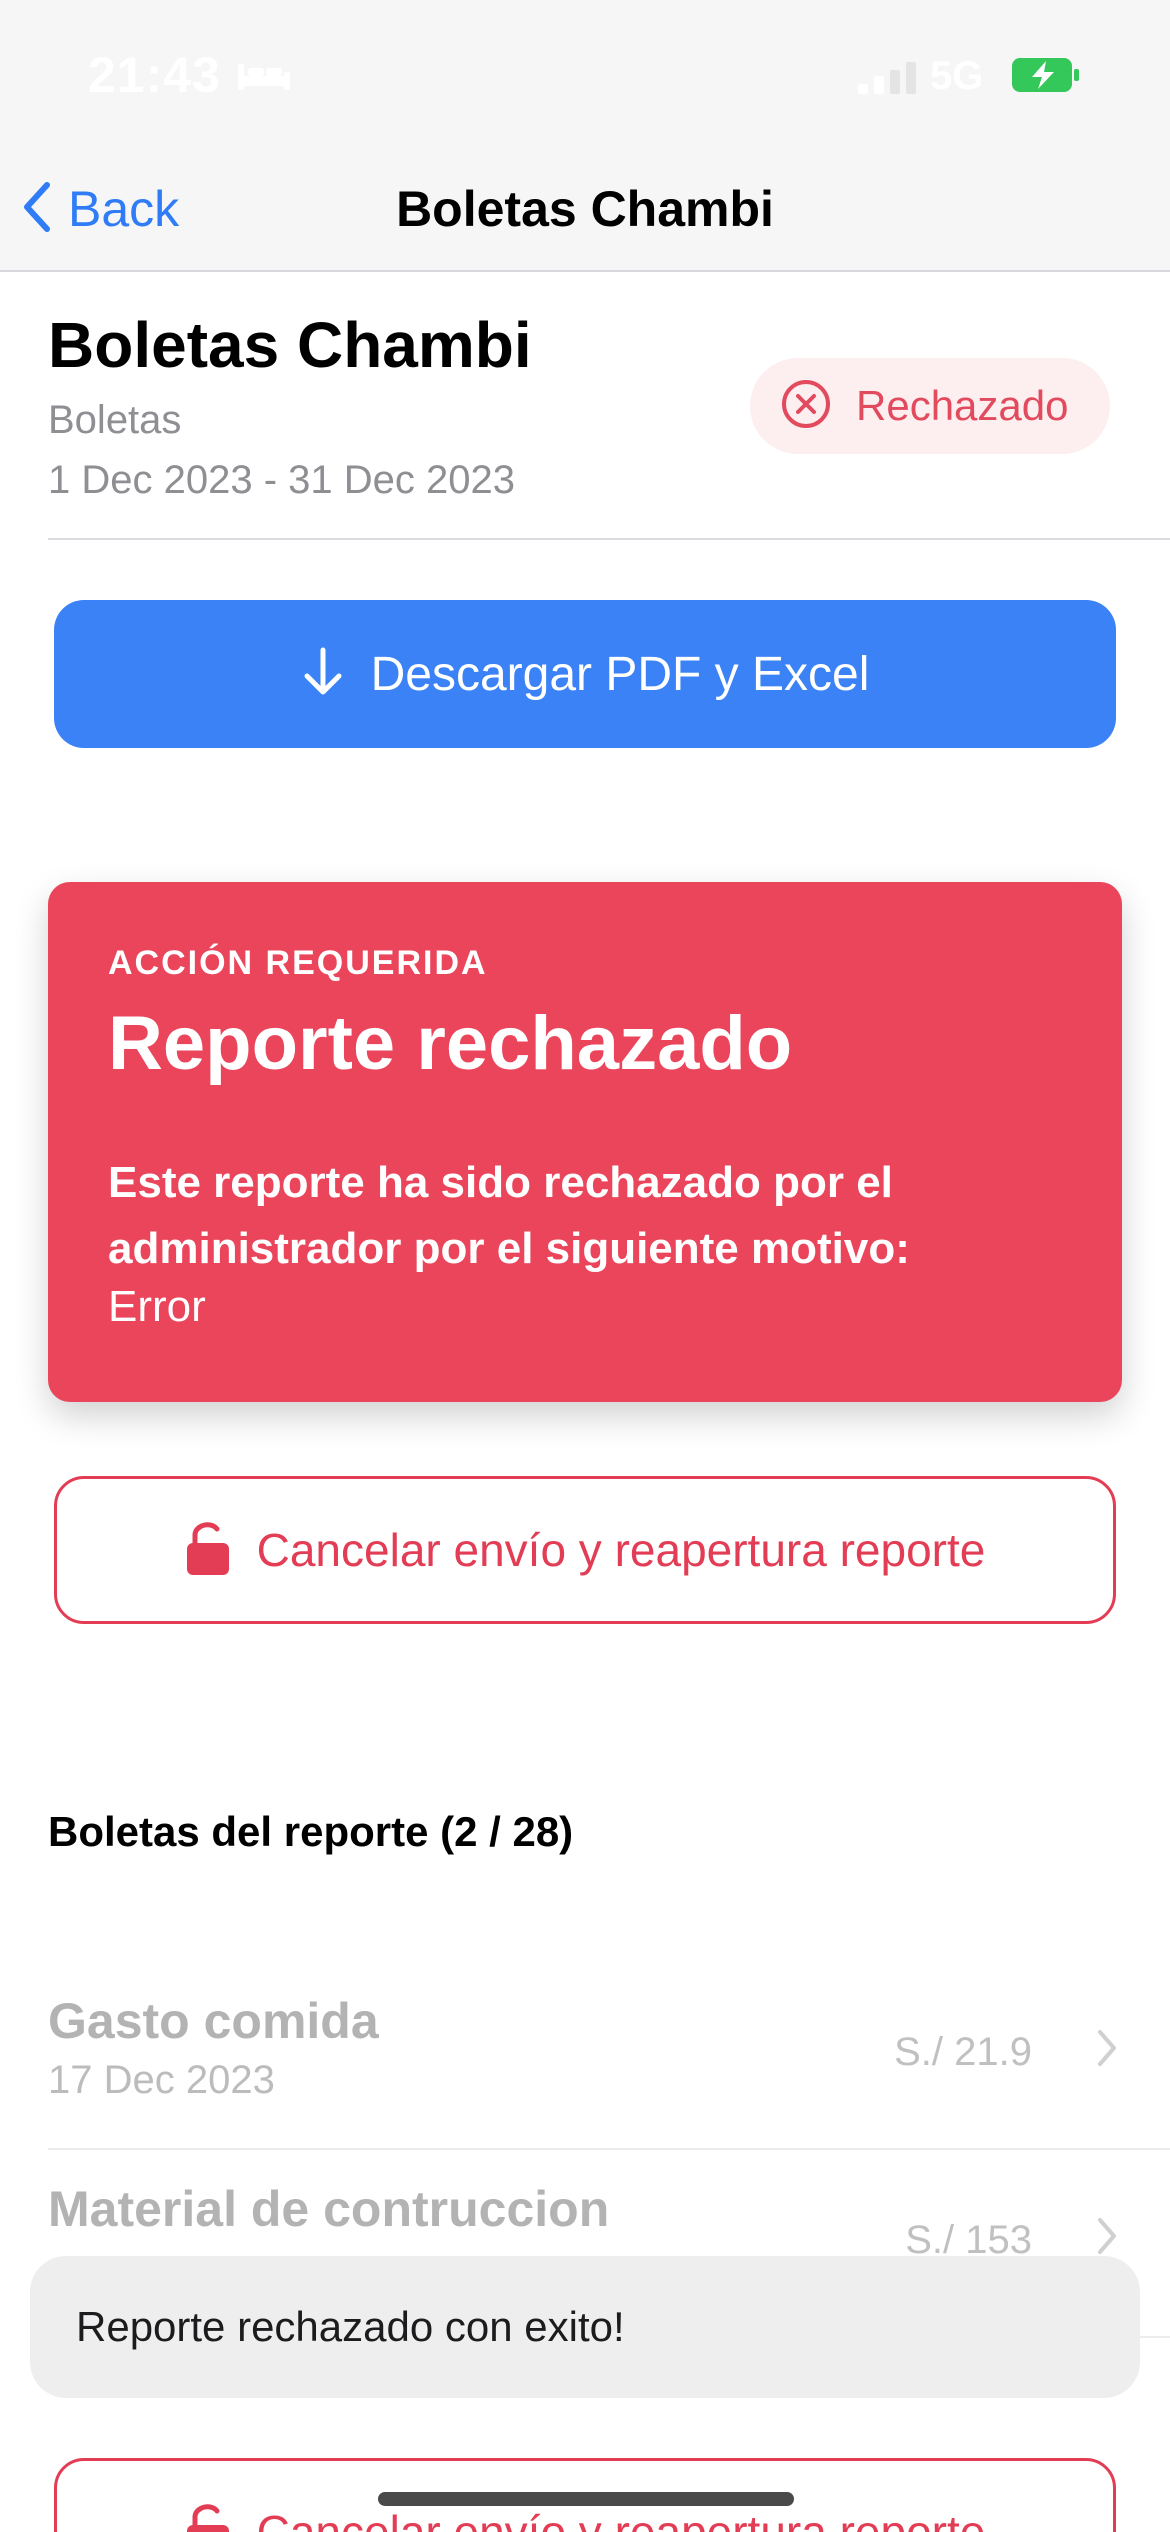  I want to click on navigation-bar: Back Boletas Chambi, so click(585, 211).